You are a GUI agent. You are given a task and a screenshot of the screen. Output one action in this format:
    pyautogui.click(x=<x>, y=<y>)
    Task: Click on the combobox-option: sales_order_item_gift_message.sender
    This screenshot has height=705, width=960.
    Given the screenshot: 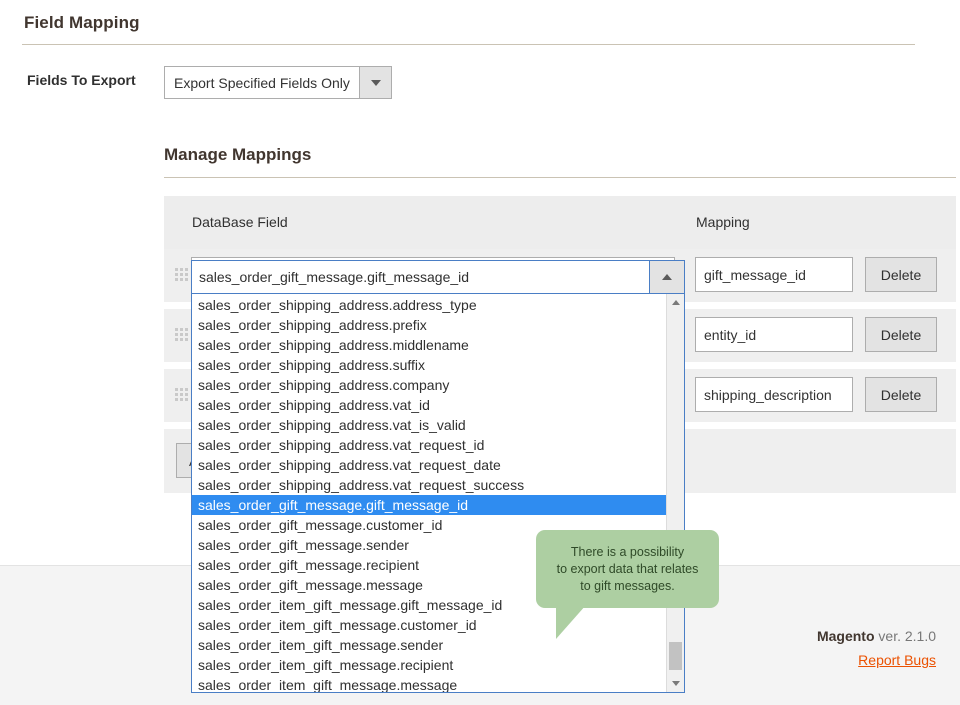 What is the action you would take?
    pyautogui.click(x=429, y=645)
    